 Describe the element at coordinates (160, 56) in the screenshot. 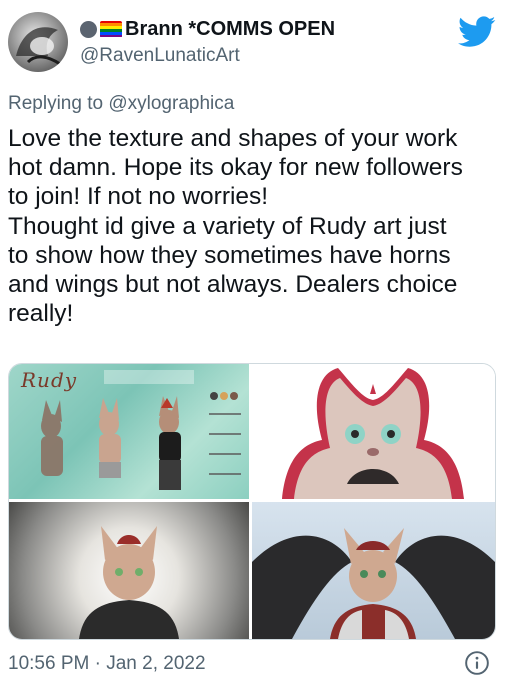

I see `user-handle: @RavenLunaticArt` at that location.